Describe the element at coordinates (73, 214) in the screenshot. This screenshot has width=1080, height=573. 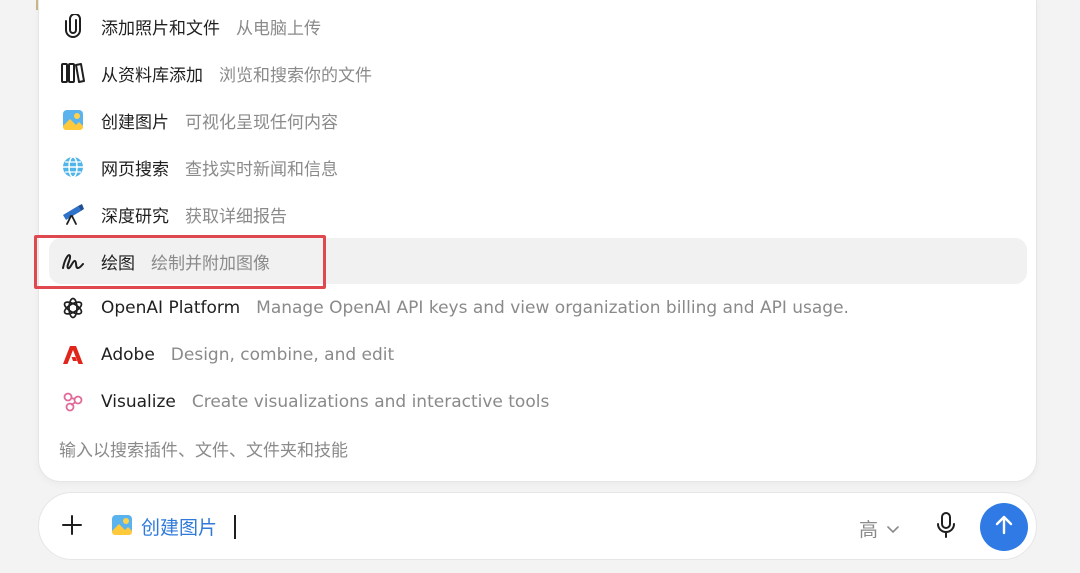
I see `telescope-icon` at that location.